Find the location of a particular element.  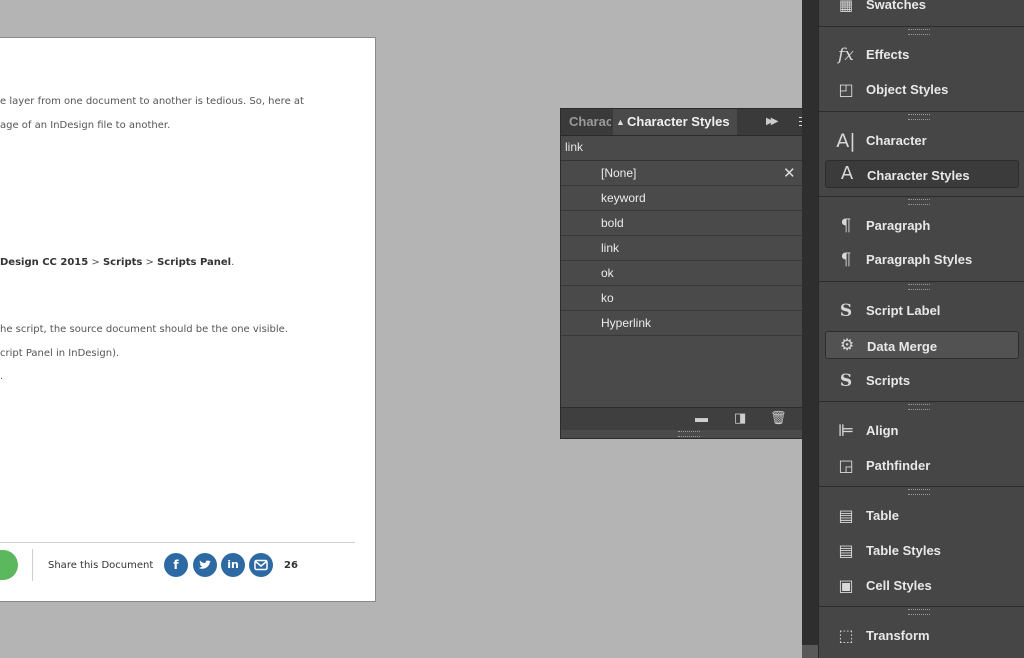

tab-character-styles: ▲ Character Styles is located at coordinates (675, 122).